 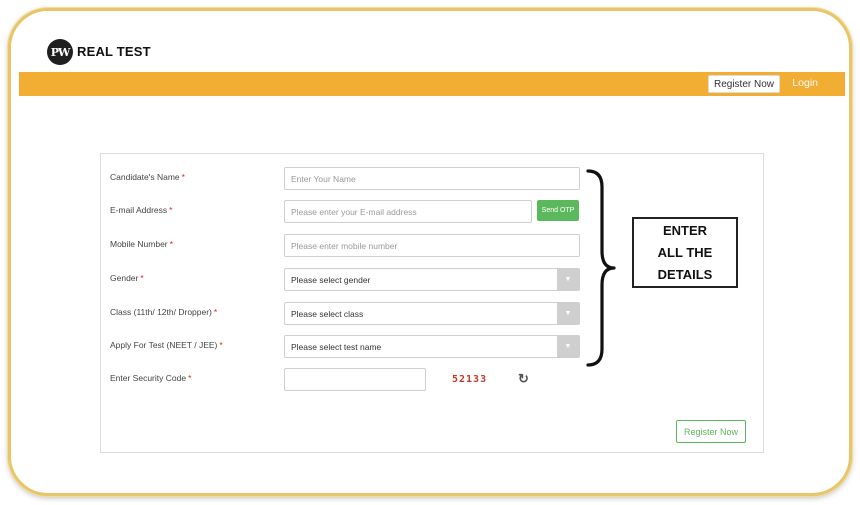 I want to click on curly-brace-icon, so click(x=601, y=268).